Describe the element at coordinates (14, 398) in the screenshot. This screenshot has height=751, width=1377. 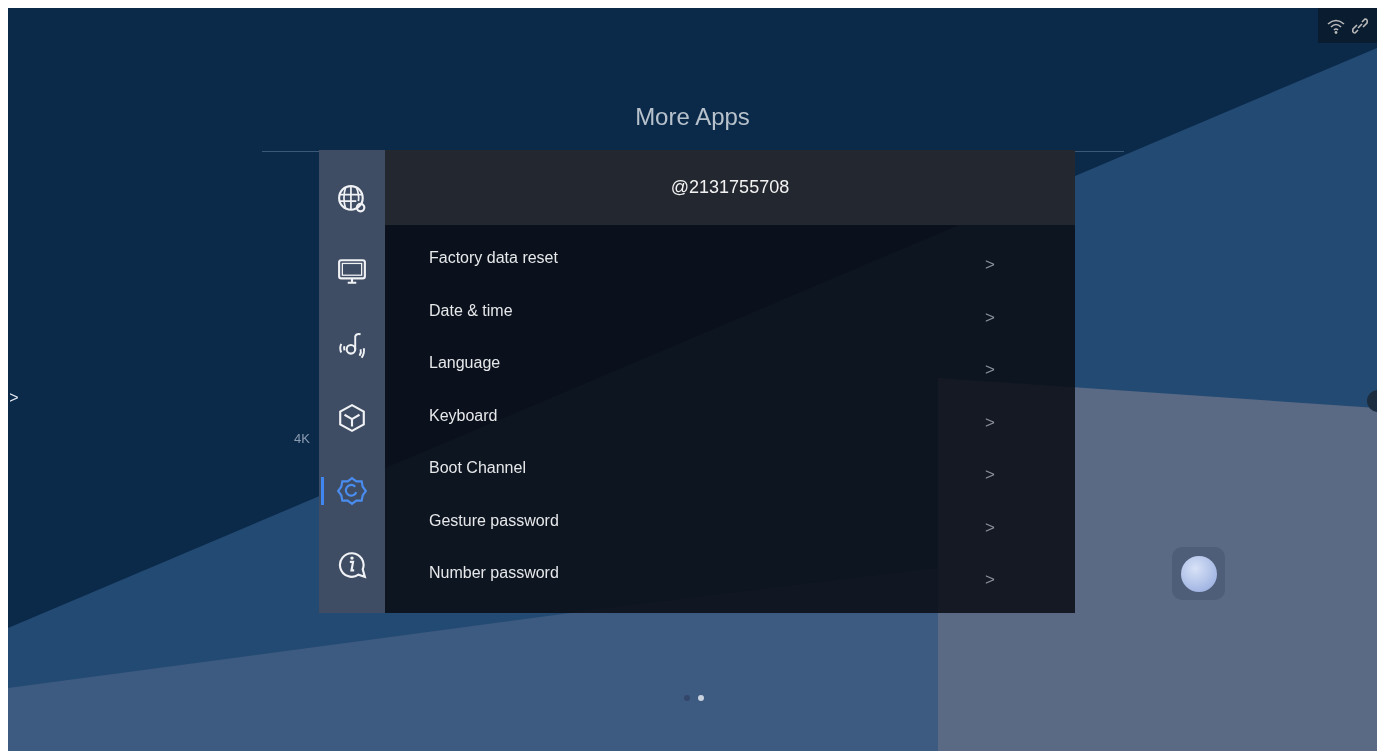
I see `side-handle: >` at that location.